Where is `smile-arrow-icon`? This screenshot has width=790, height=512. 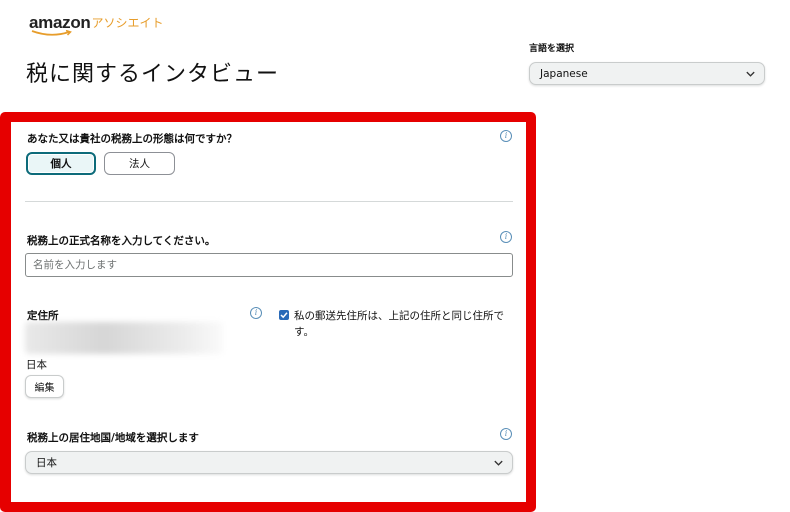 smile-arrow-icon is located at coordinates (51, 33).